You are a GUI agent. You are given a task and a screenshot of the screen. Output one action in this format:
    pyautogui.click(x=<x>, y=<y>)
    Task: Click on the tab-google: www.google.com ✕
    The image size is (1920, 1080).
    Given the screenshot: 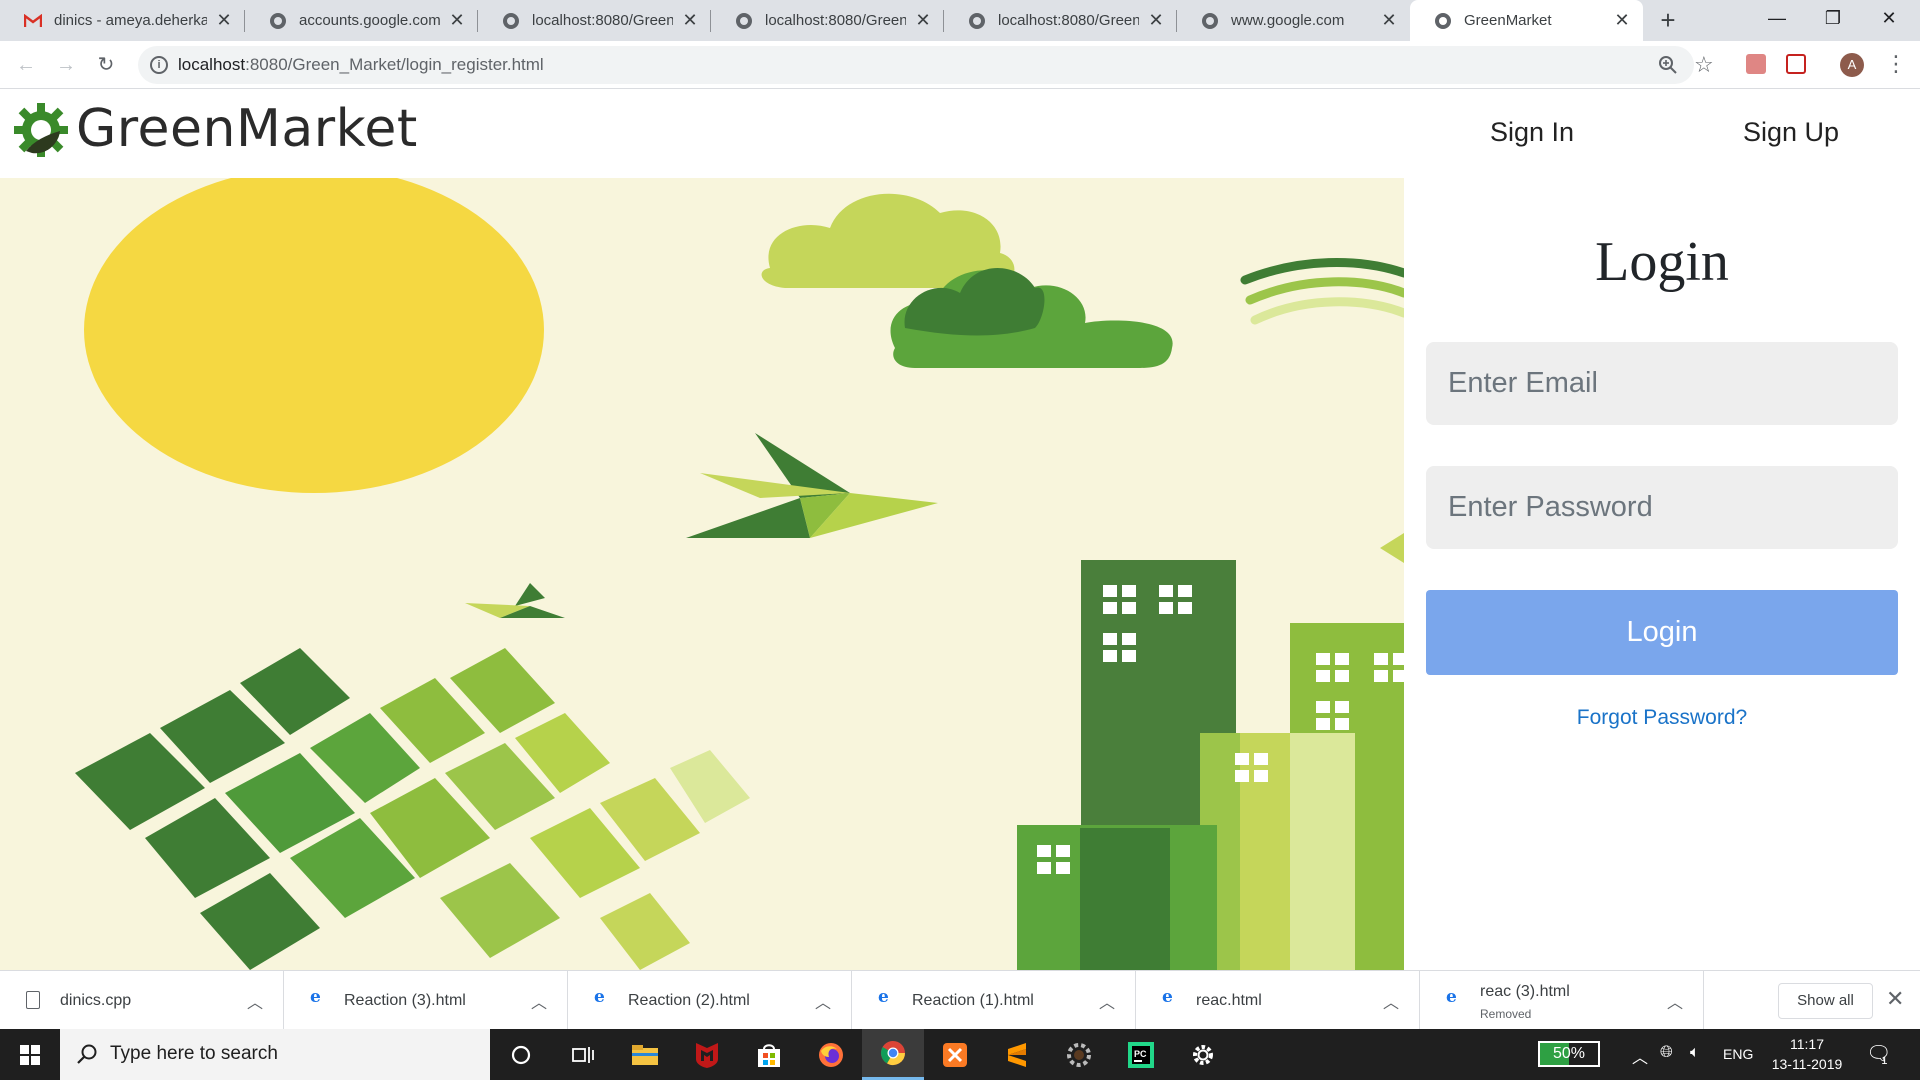 What is the action you would take?
    pyautogui.click(x=1293, y=20)
    